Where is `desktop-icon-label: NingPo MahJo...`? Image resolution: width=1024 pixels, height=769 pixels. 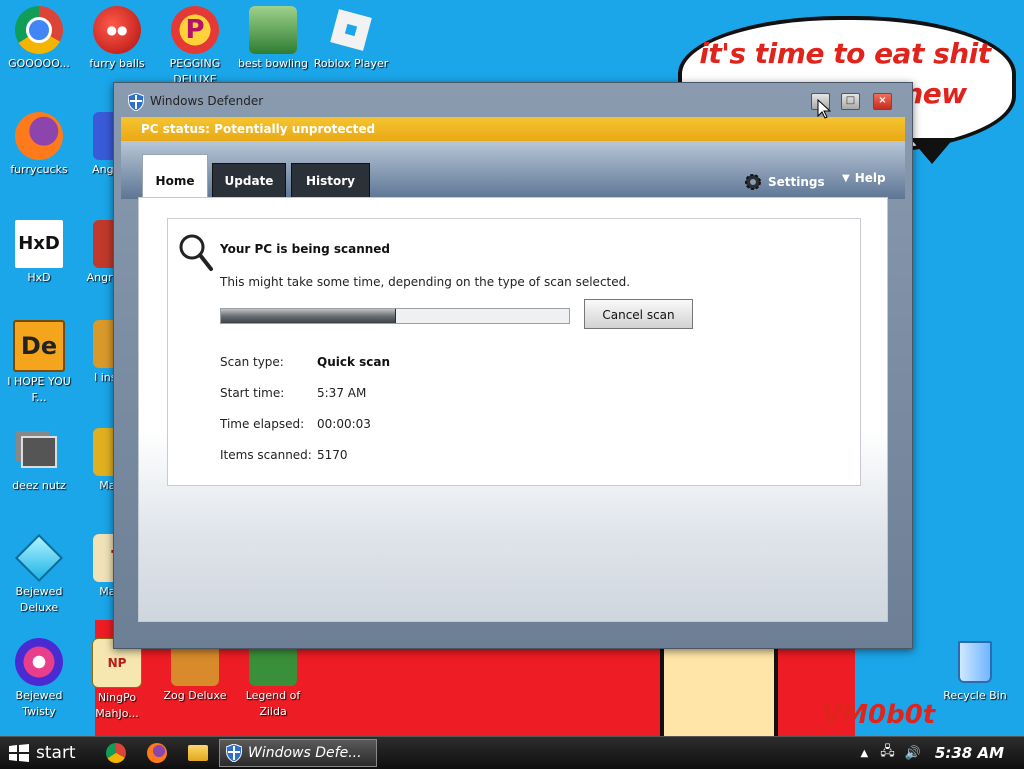
desktop-icon-label: NingPo MahJo... is located at coordinates (117, 705).